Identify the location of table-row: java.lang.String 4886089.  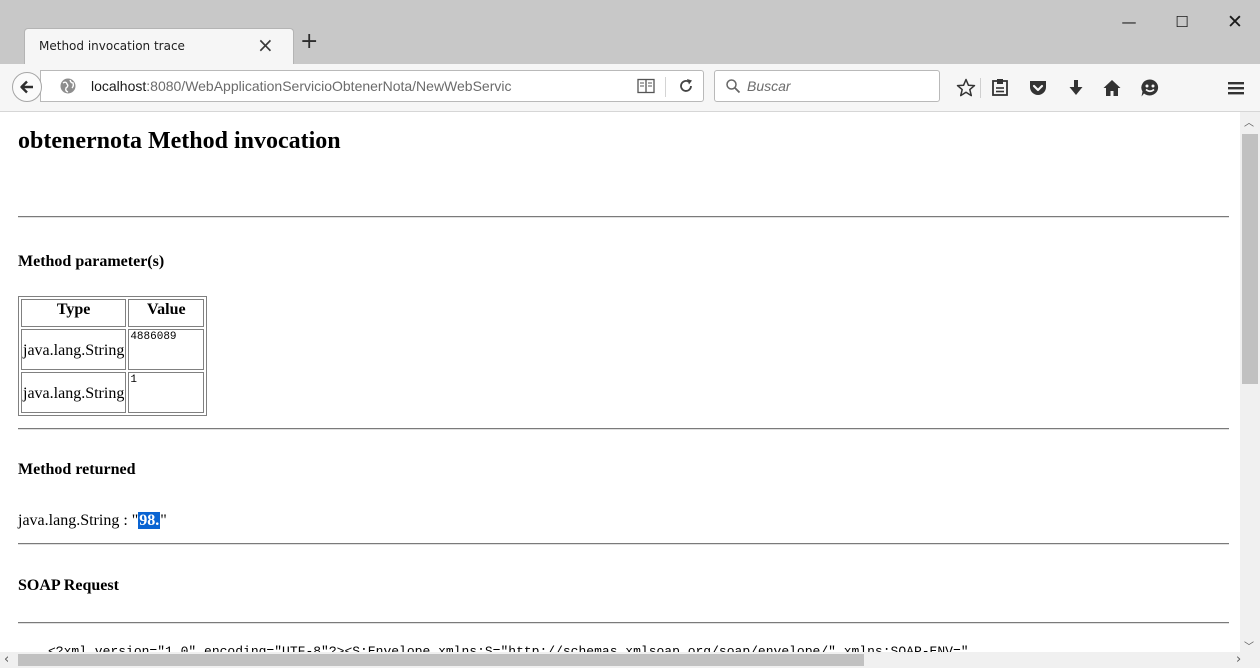
(113, 349).